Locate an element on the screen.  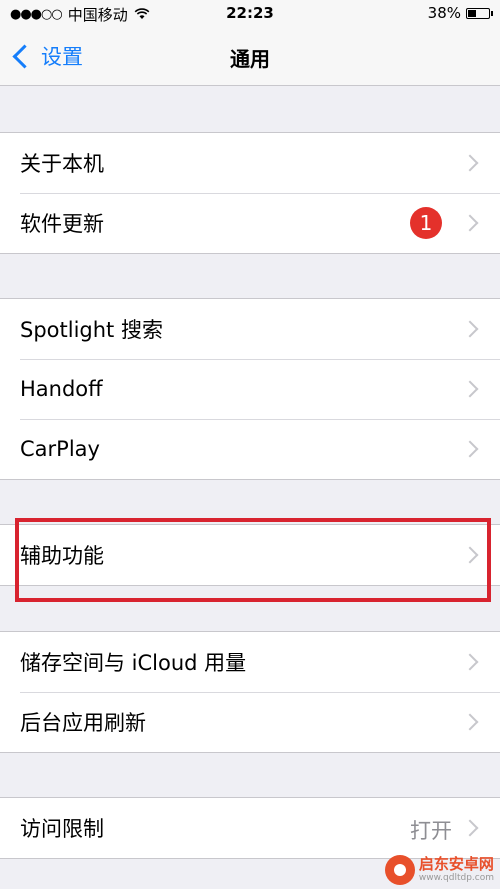
row-label: 辅助功能 is located at coordinates (62, 556).